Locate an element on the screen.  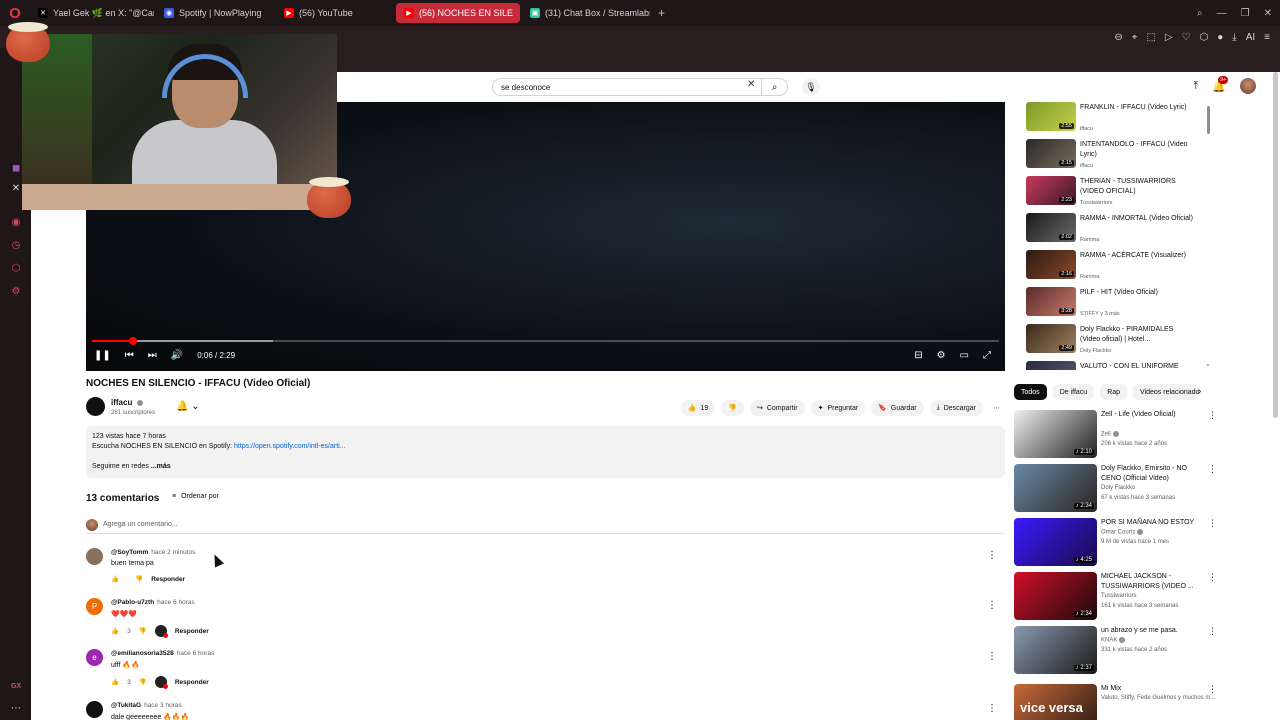
playlist-item: 2:16 RAMMA - ACÉRCATE (Visualizer) Ramma is located at coordinates (1118, 267).